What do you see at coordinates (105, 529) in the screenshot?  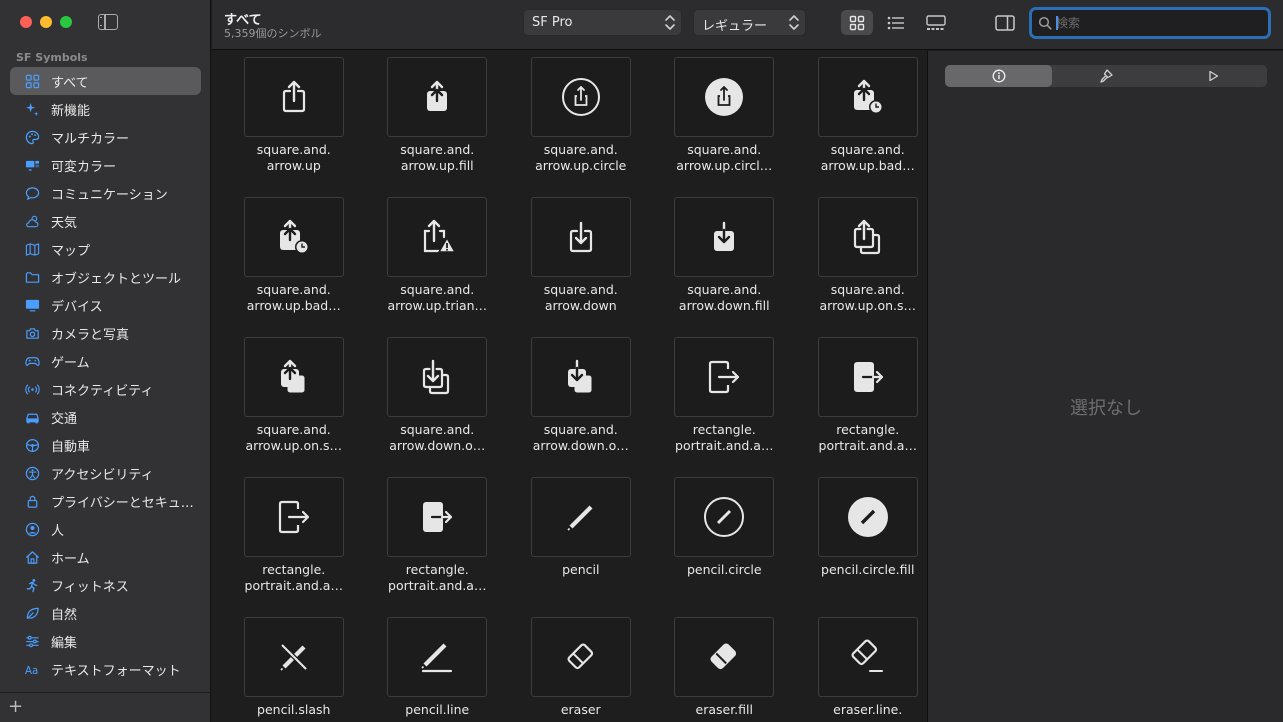 I see `sidebar-item: 人` at bounding box center [105, 529].